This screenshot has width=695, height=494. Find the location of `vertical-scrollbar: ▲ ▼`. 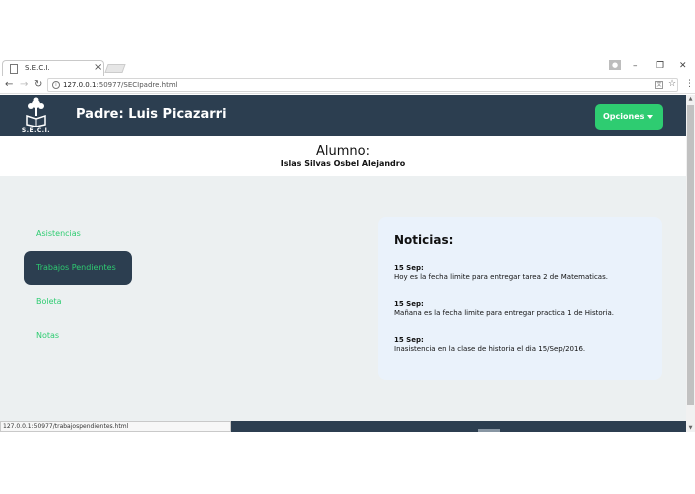

vertical-scrollbar: ▲ ▼ is located at coordinates (690, 263).